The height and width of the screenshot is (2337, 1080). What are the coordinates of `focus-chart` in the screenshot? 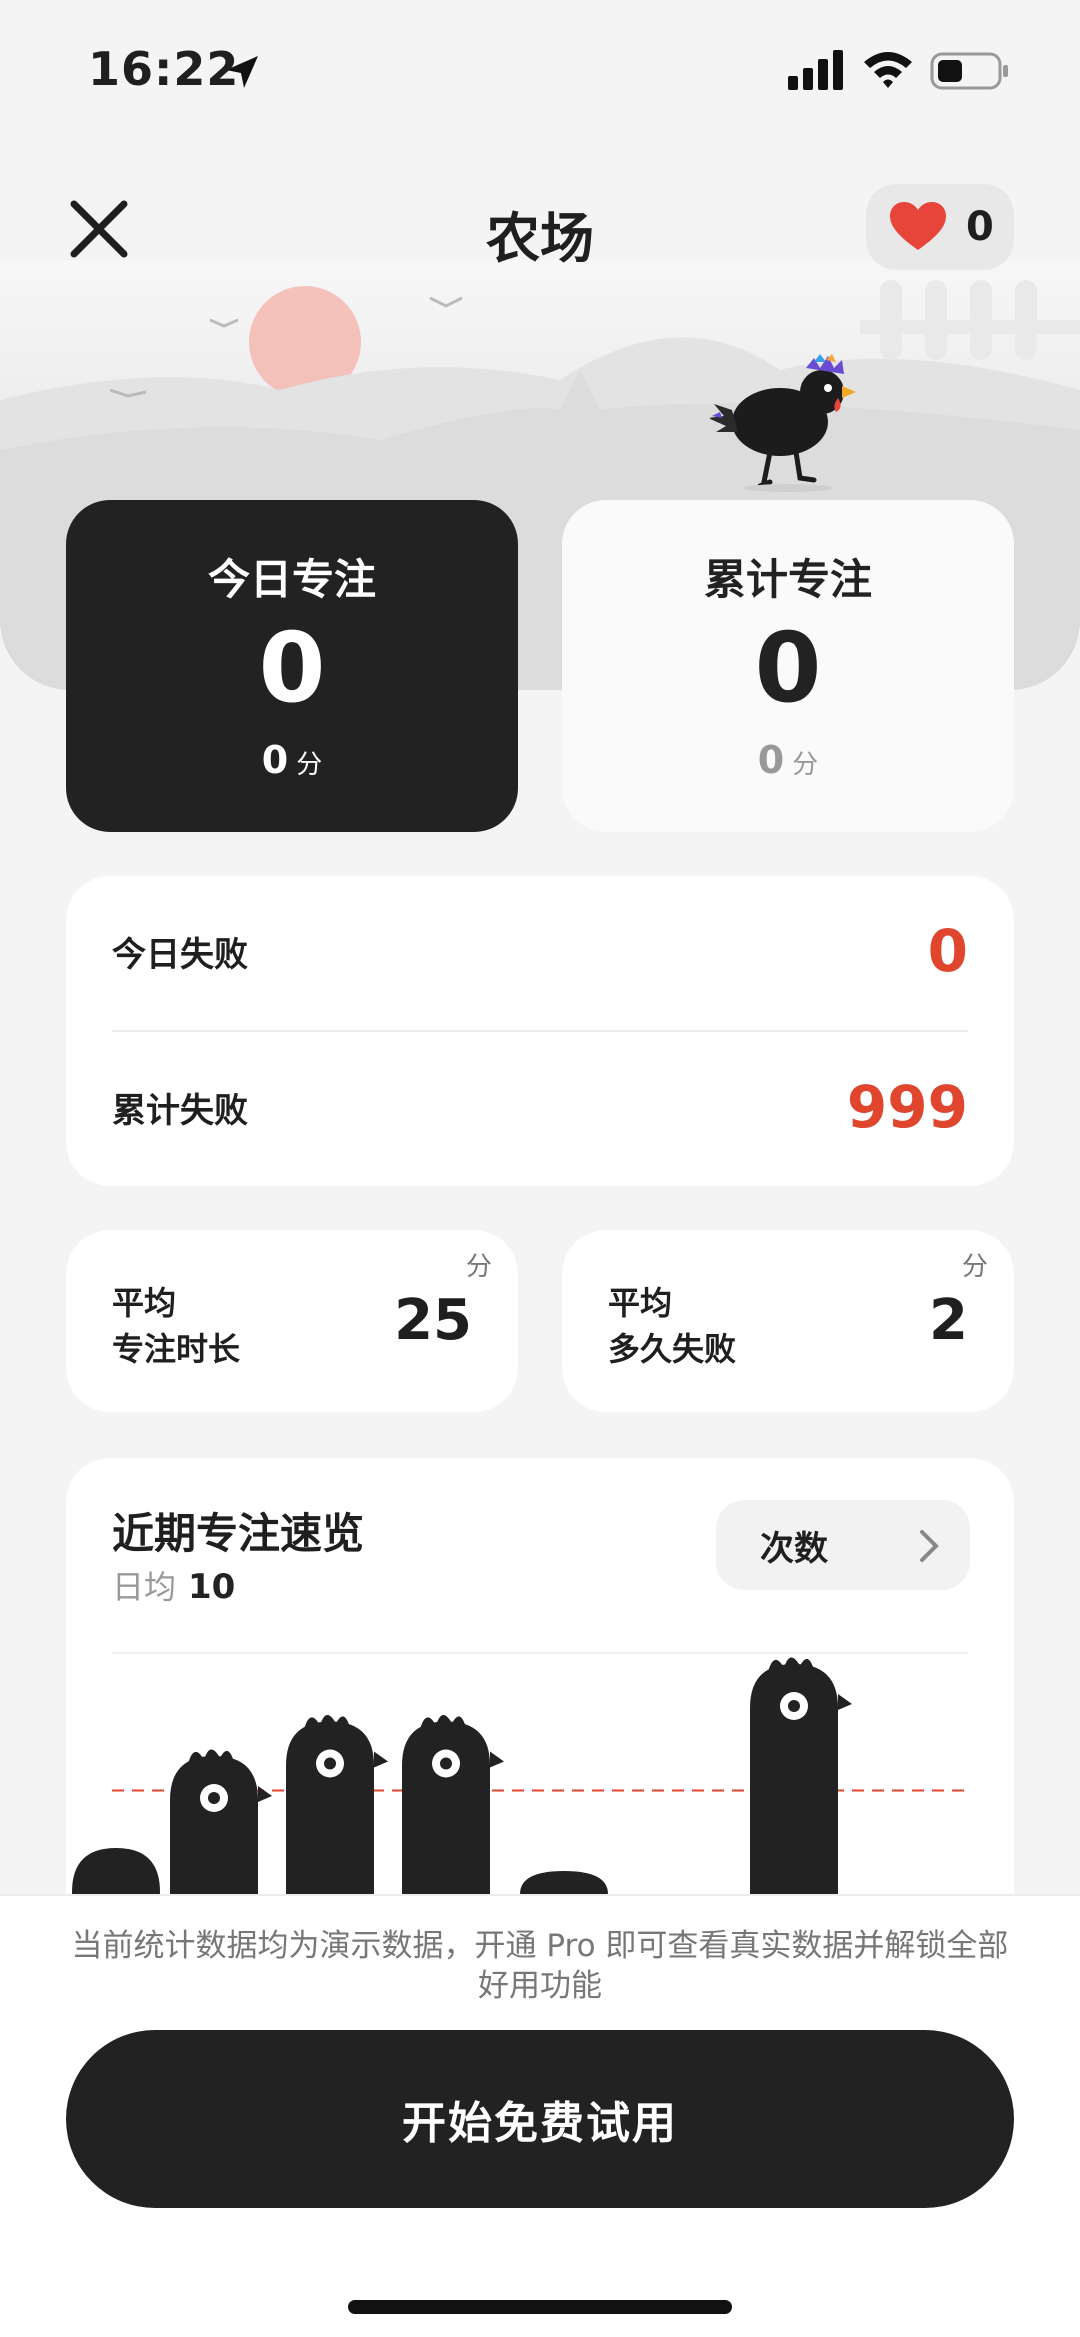 It's located at (520, 1775).